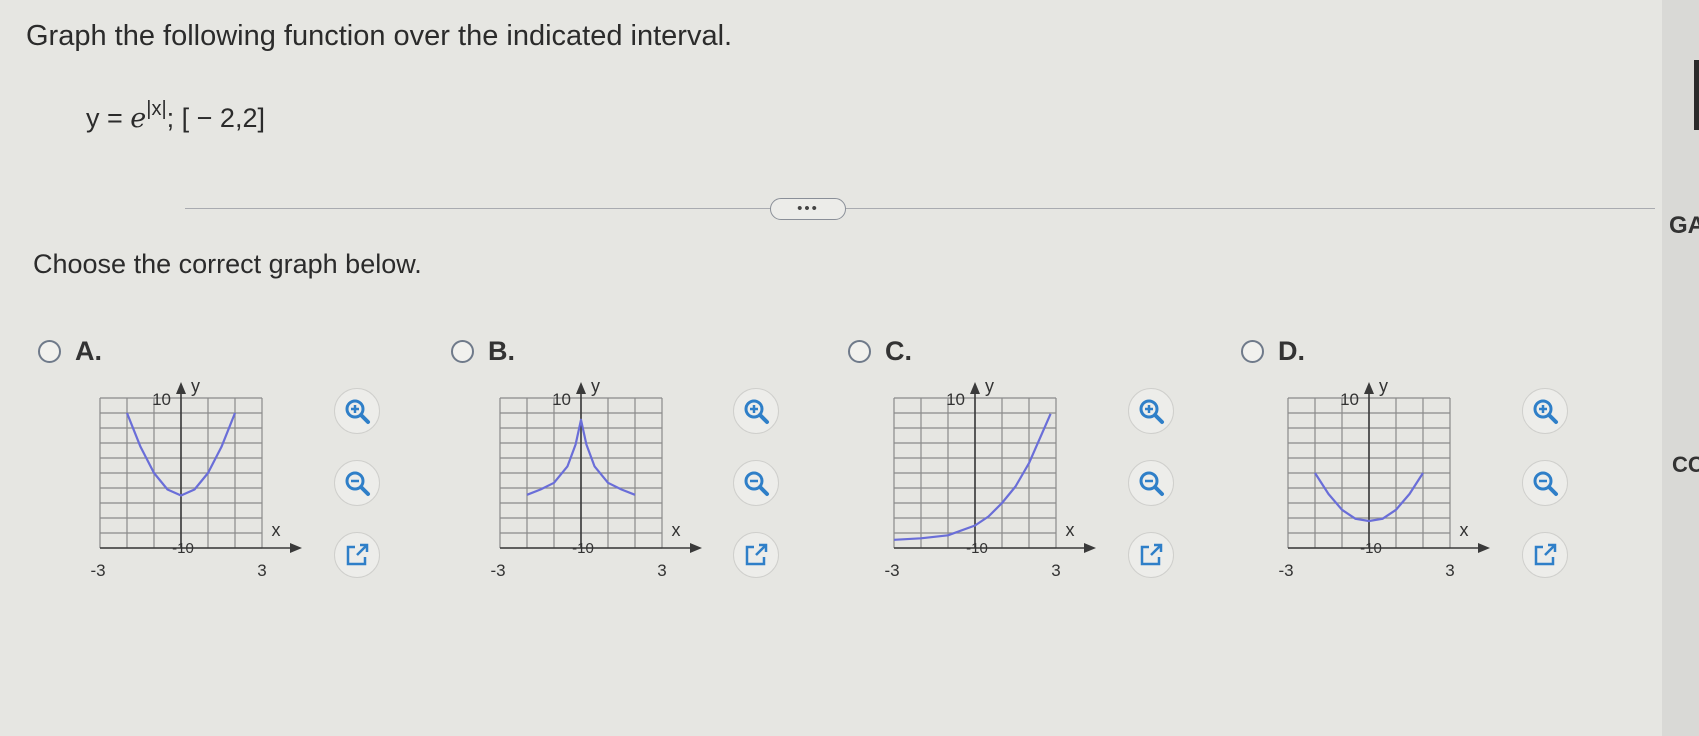 The width and height of the screenshot is (1699, 736). I want to click on graph-b: y x 10 -10 -3 3, so click(602, 508).